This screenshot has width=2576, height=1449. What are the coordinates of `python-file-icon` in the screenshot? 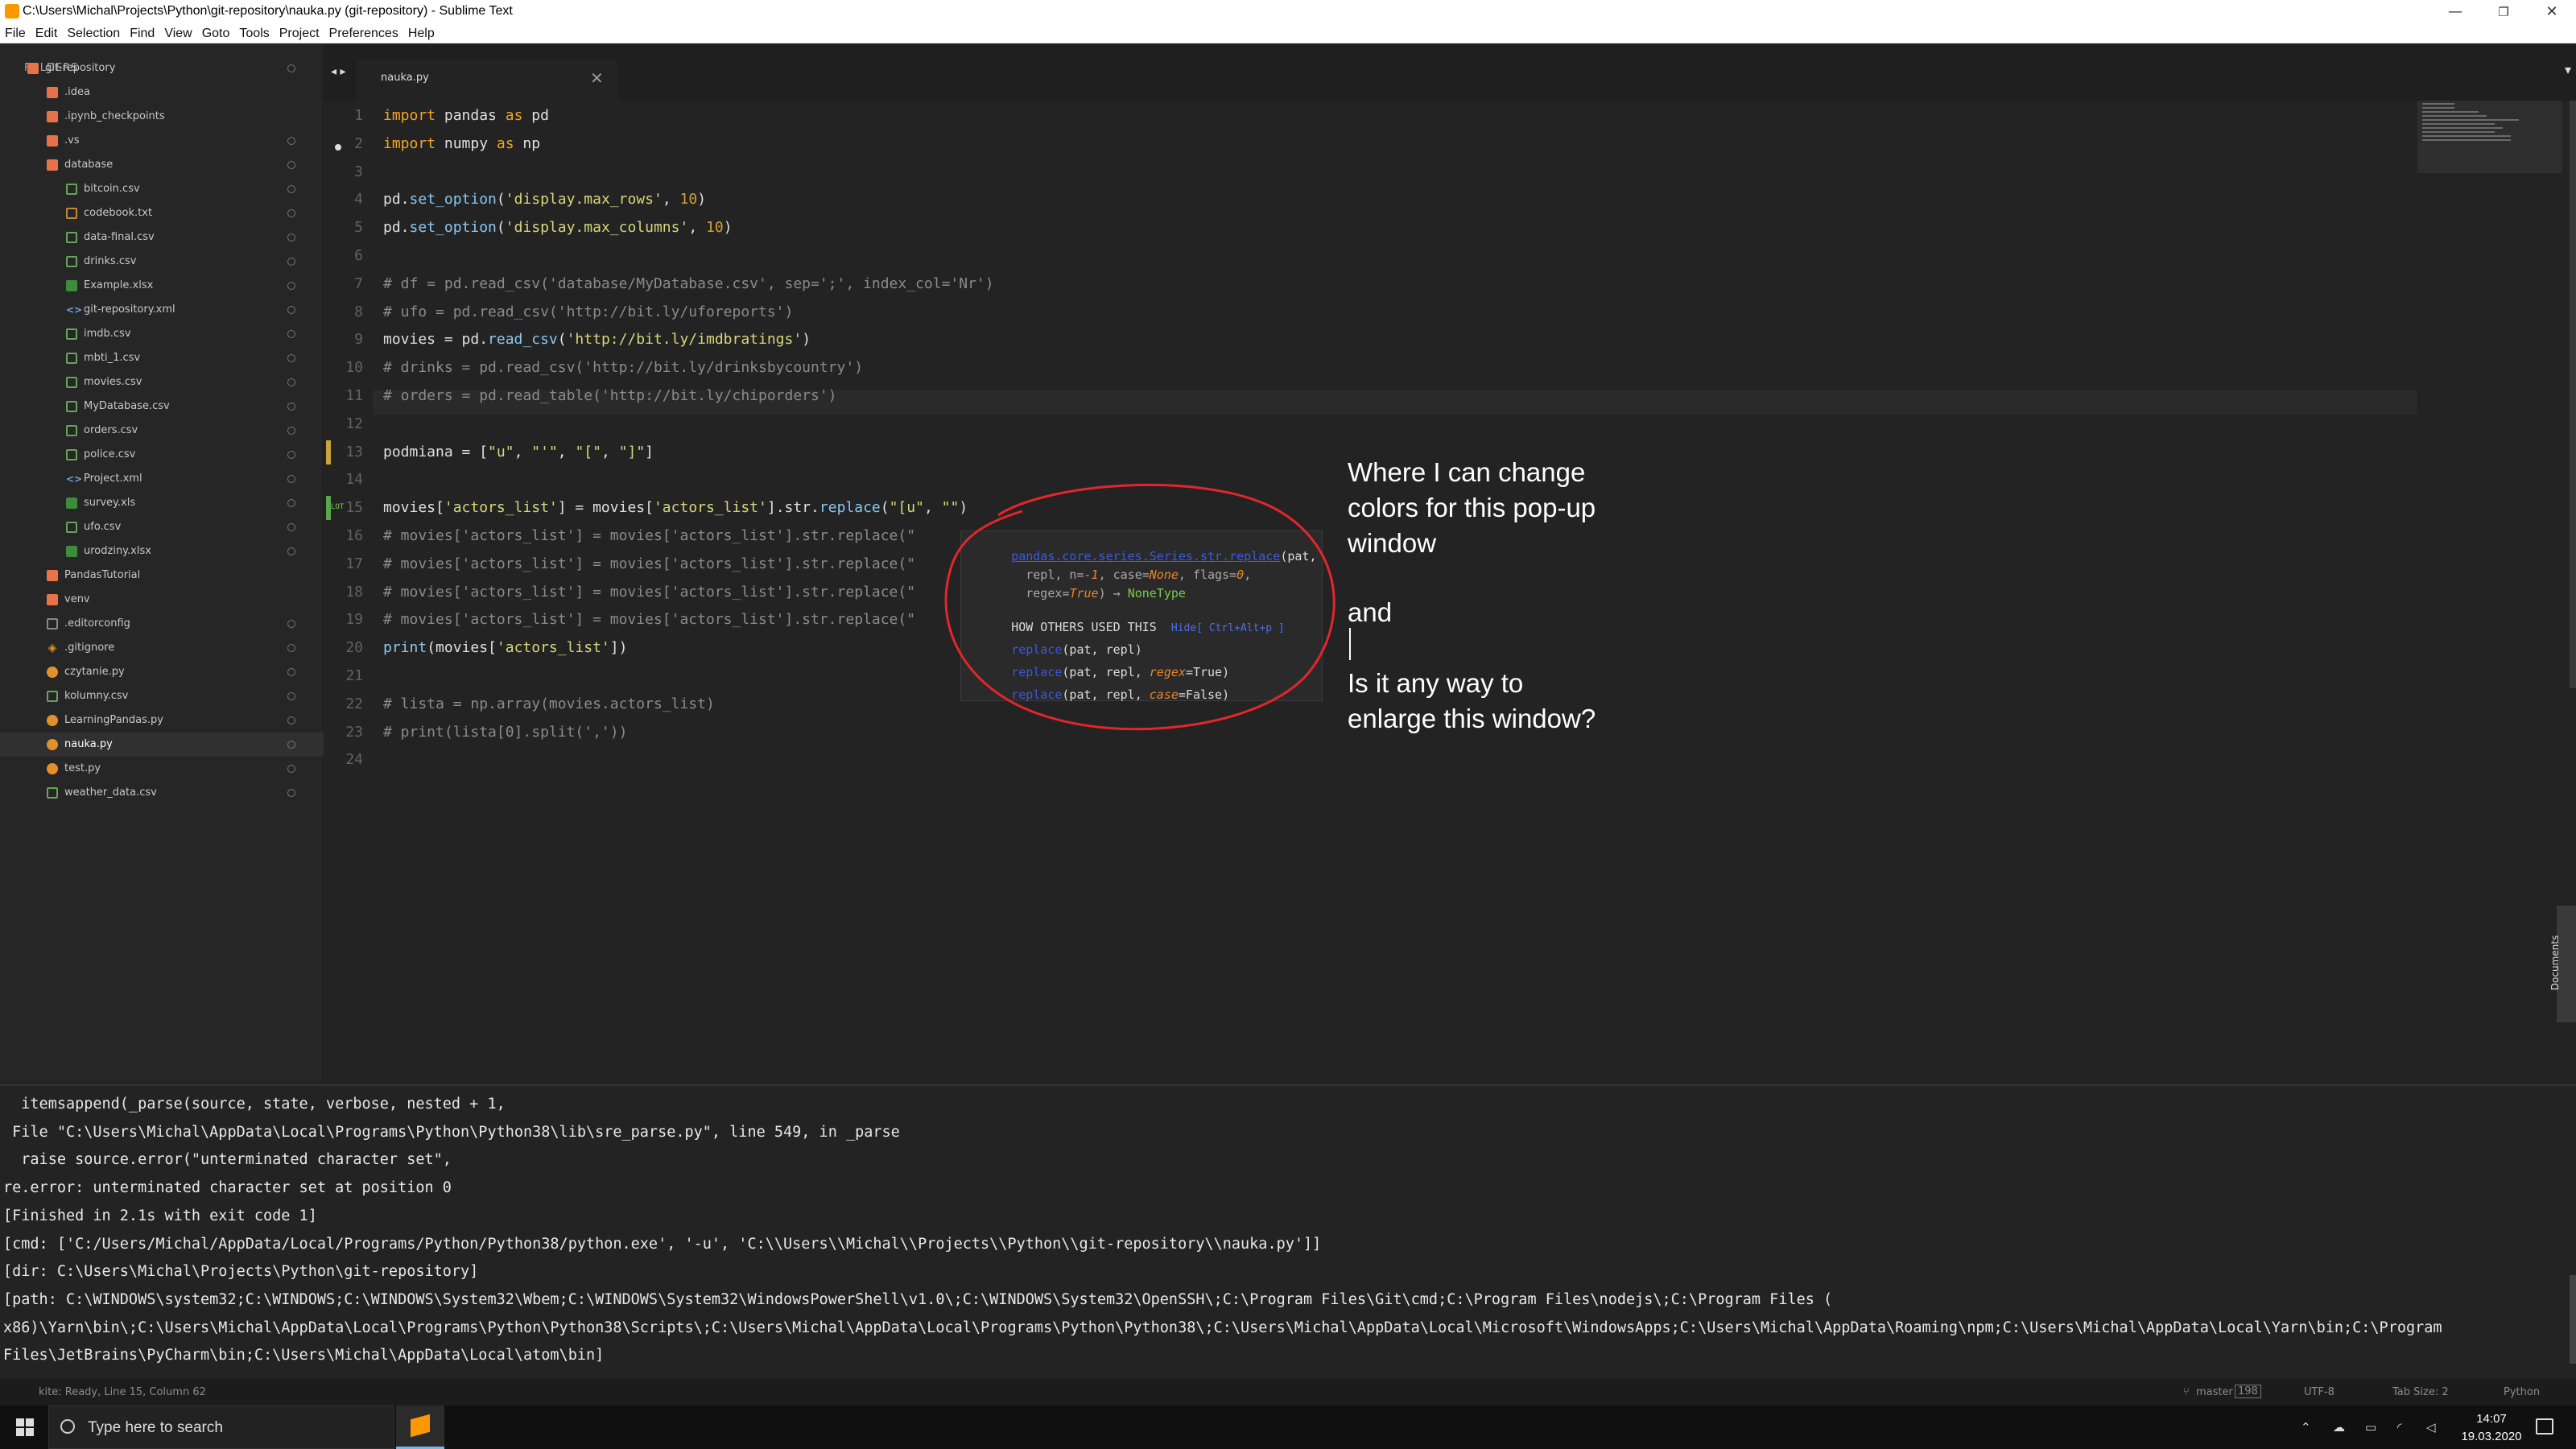 It's located at (53, 672).